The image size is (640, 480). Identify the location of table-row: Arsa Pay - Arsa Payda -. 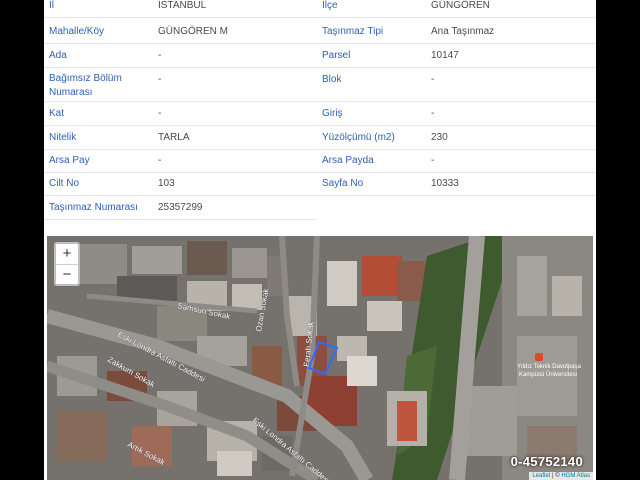
(320, 161).